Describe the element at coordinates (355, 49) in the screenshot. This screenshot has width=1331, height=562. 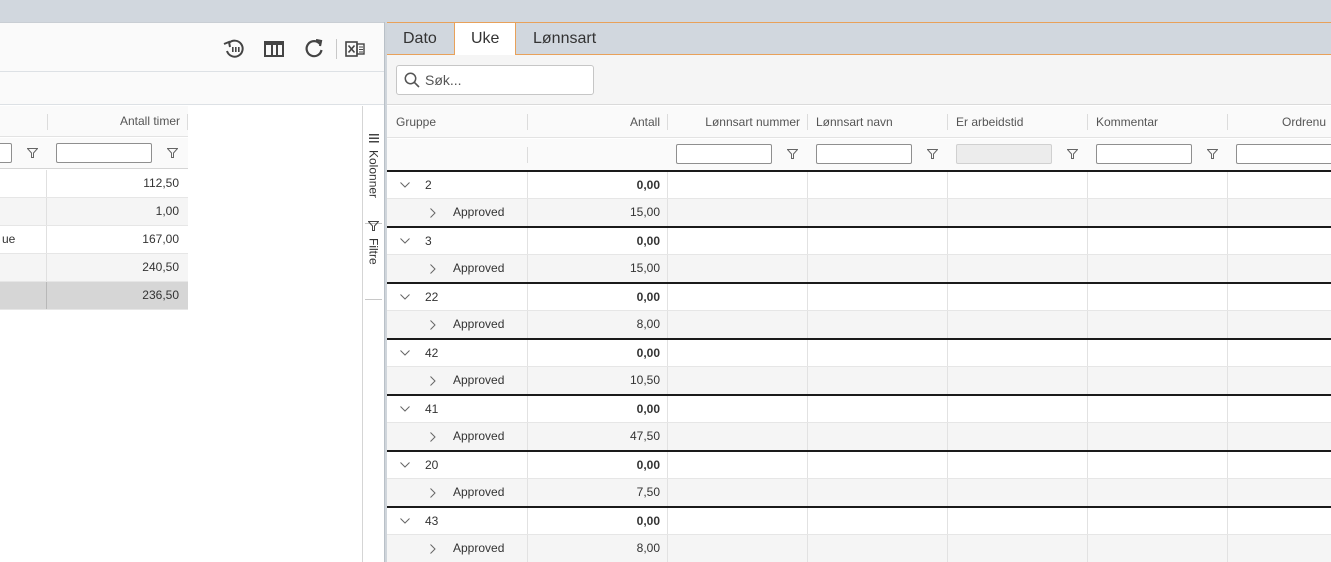
I see `excel-export-icon` at that location.